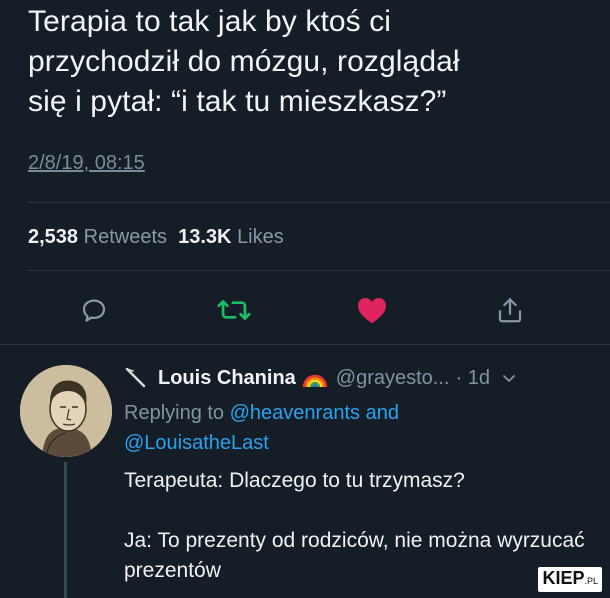  Describe the element at coordinates (509, 378) in the screenshot. I see `chevron-down-icon` at that location.